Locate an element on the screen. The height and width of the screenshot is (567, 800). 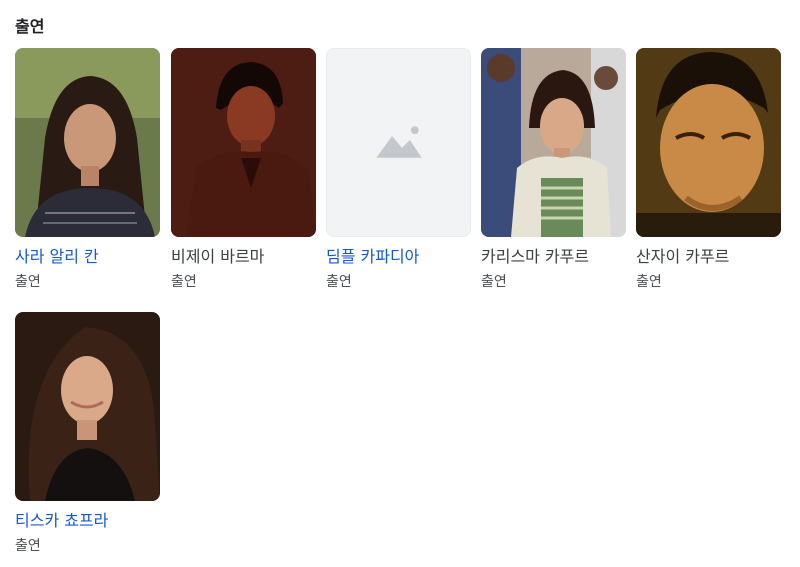
cast-name: 딤플 카파디아 is located at coordinates (398, 257).